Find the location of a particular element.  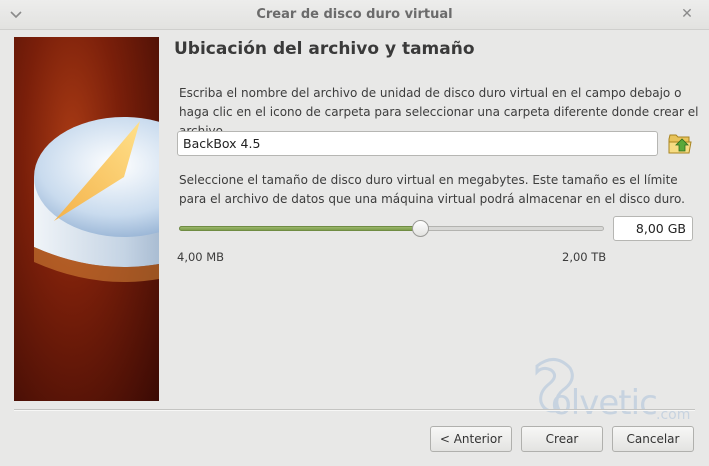

page-title: Ubicación del archivo y tamaño is located at coordinates (324, 49).